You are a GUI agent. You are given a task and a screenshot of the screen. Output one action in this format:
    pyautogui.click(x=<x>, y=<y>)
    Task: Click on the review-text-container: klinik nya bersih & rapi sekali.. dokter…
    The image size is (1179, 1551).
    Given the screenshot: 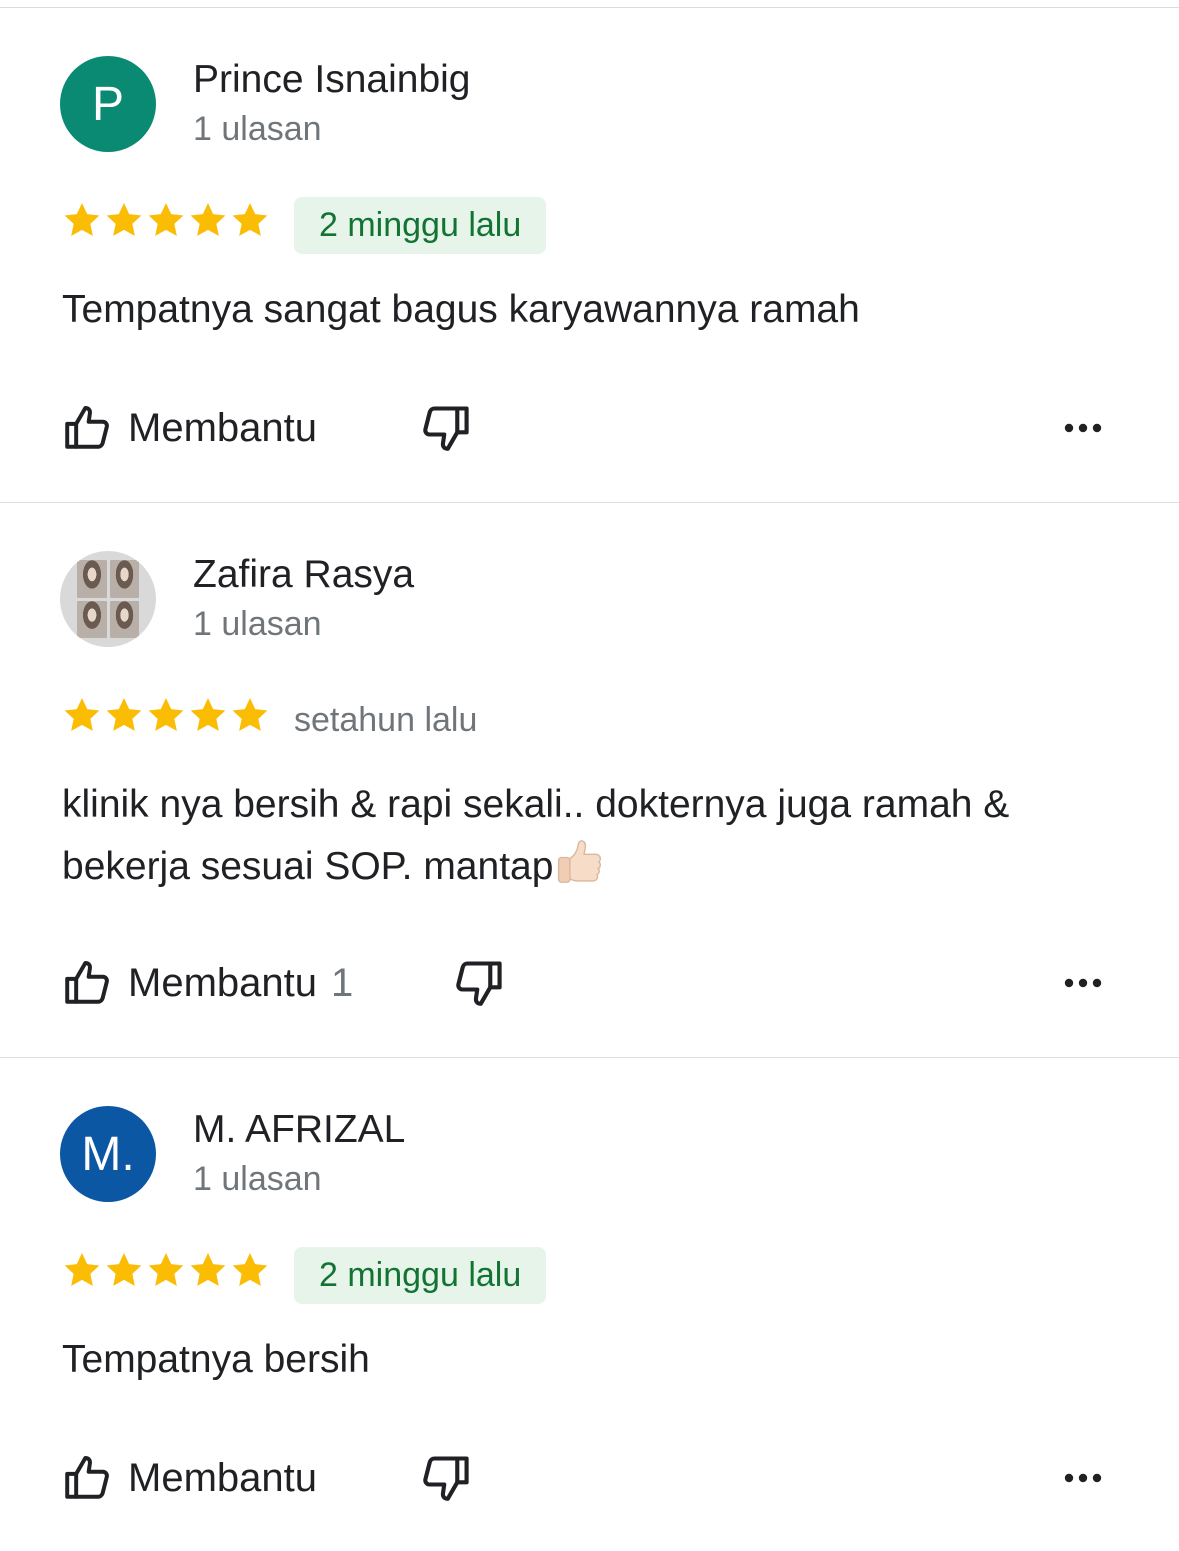 What is the action you would take?
    pyautogui.click(x=597, y=836)
    